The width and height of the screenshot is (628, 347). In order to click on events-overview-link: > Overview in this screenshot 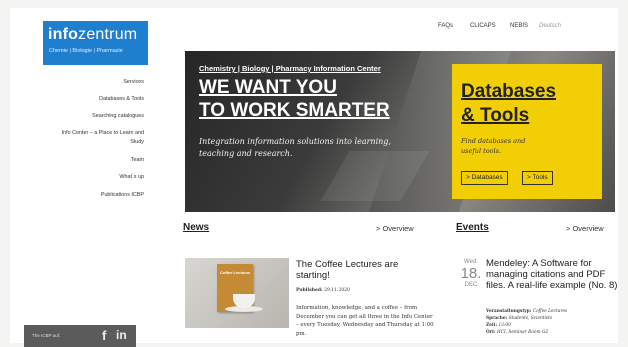, I will do `click(585, 228)`.